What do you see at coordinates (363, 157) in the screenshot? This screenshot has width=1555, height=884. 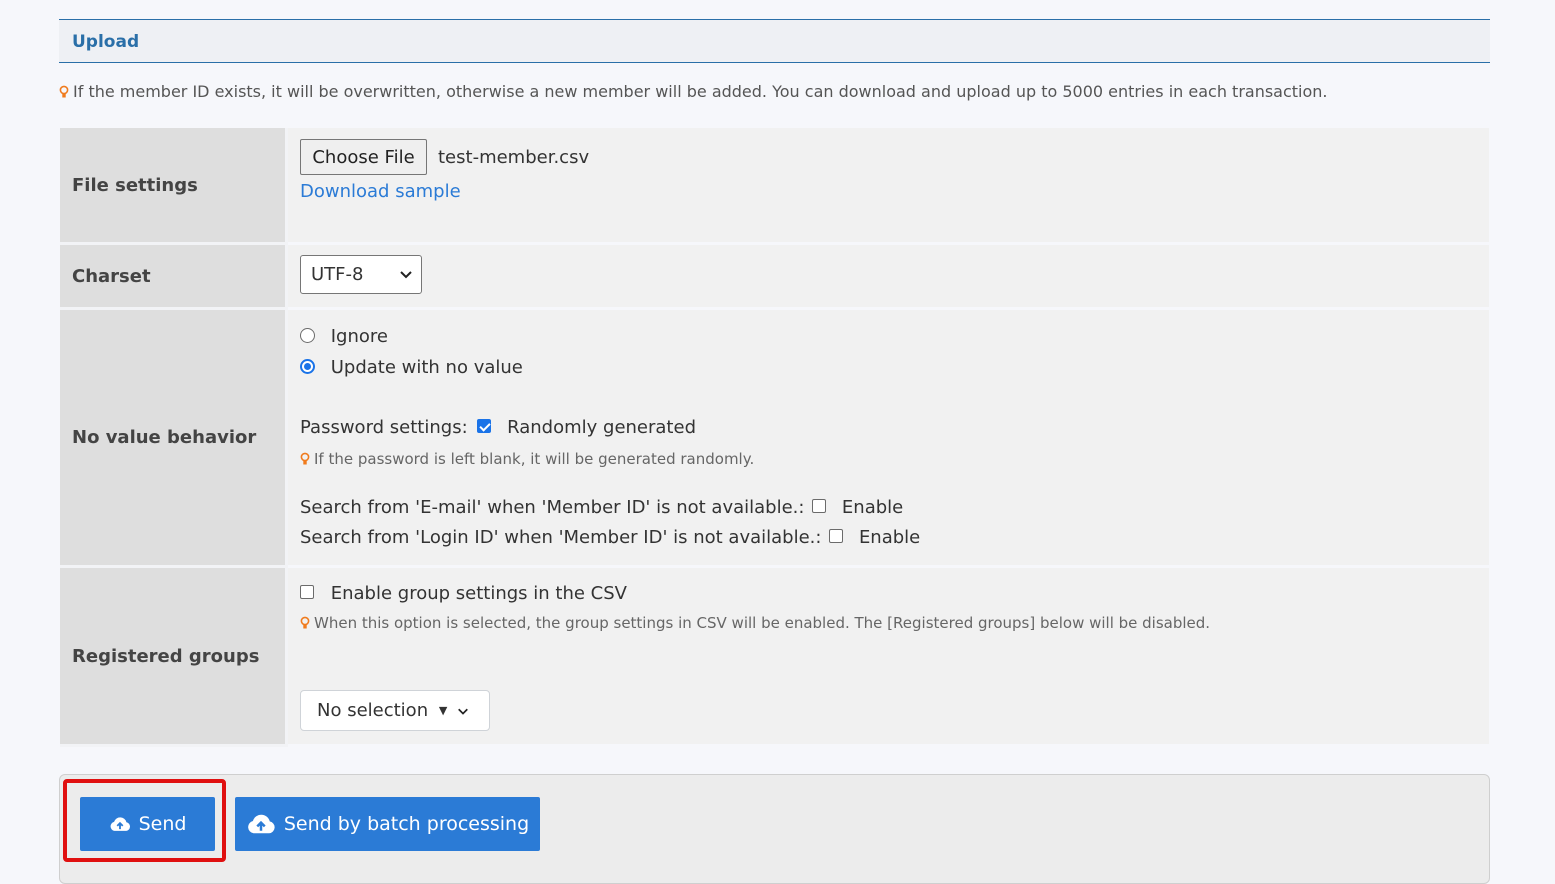 I see `choose-file-button: Choose File` at bounding box center [363, 157].